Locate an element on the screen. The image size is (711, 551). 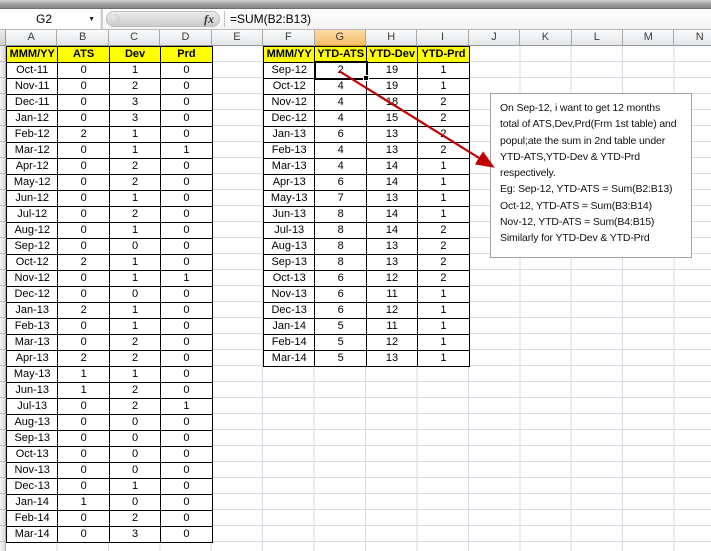
column-header-L: L is located at coordinates (597, 38).